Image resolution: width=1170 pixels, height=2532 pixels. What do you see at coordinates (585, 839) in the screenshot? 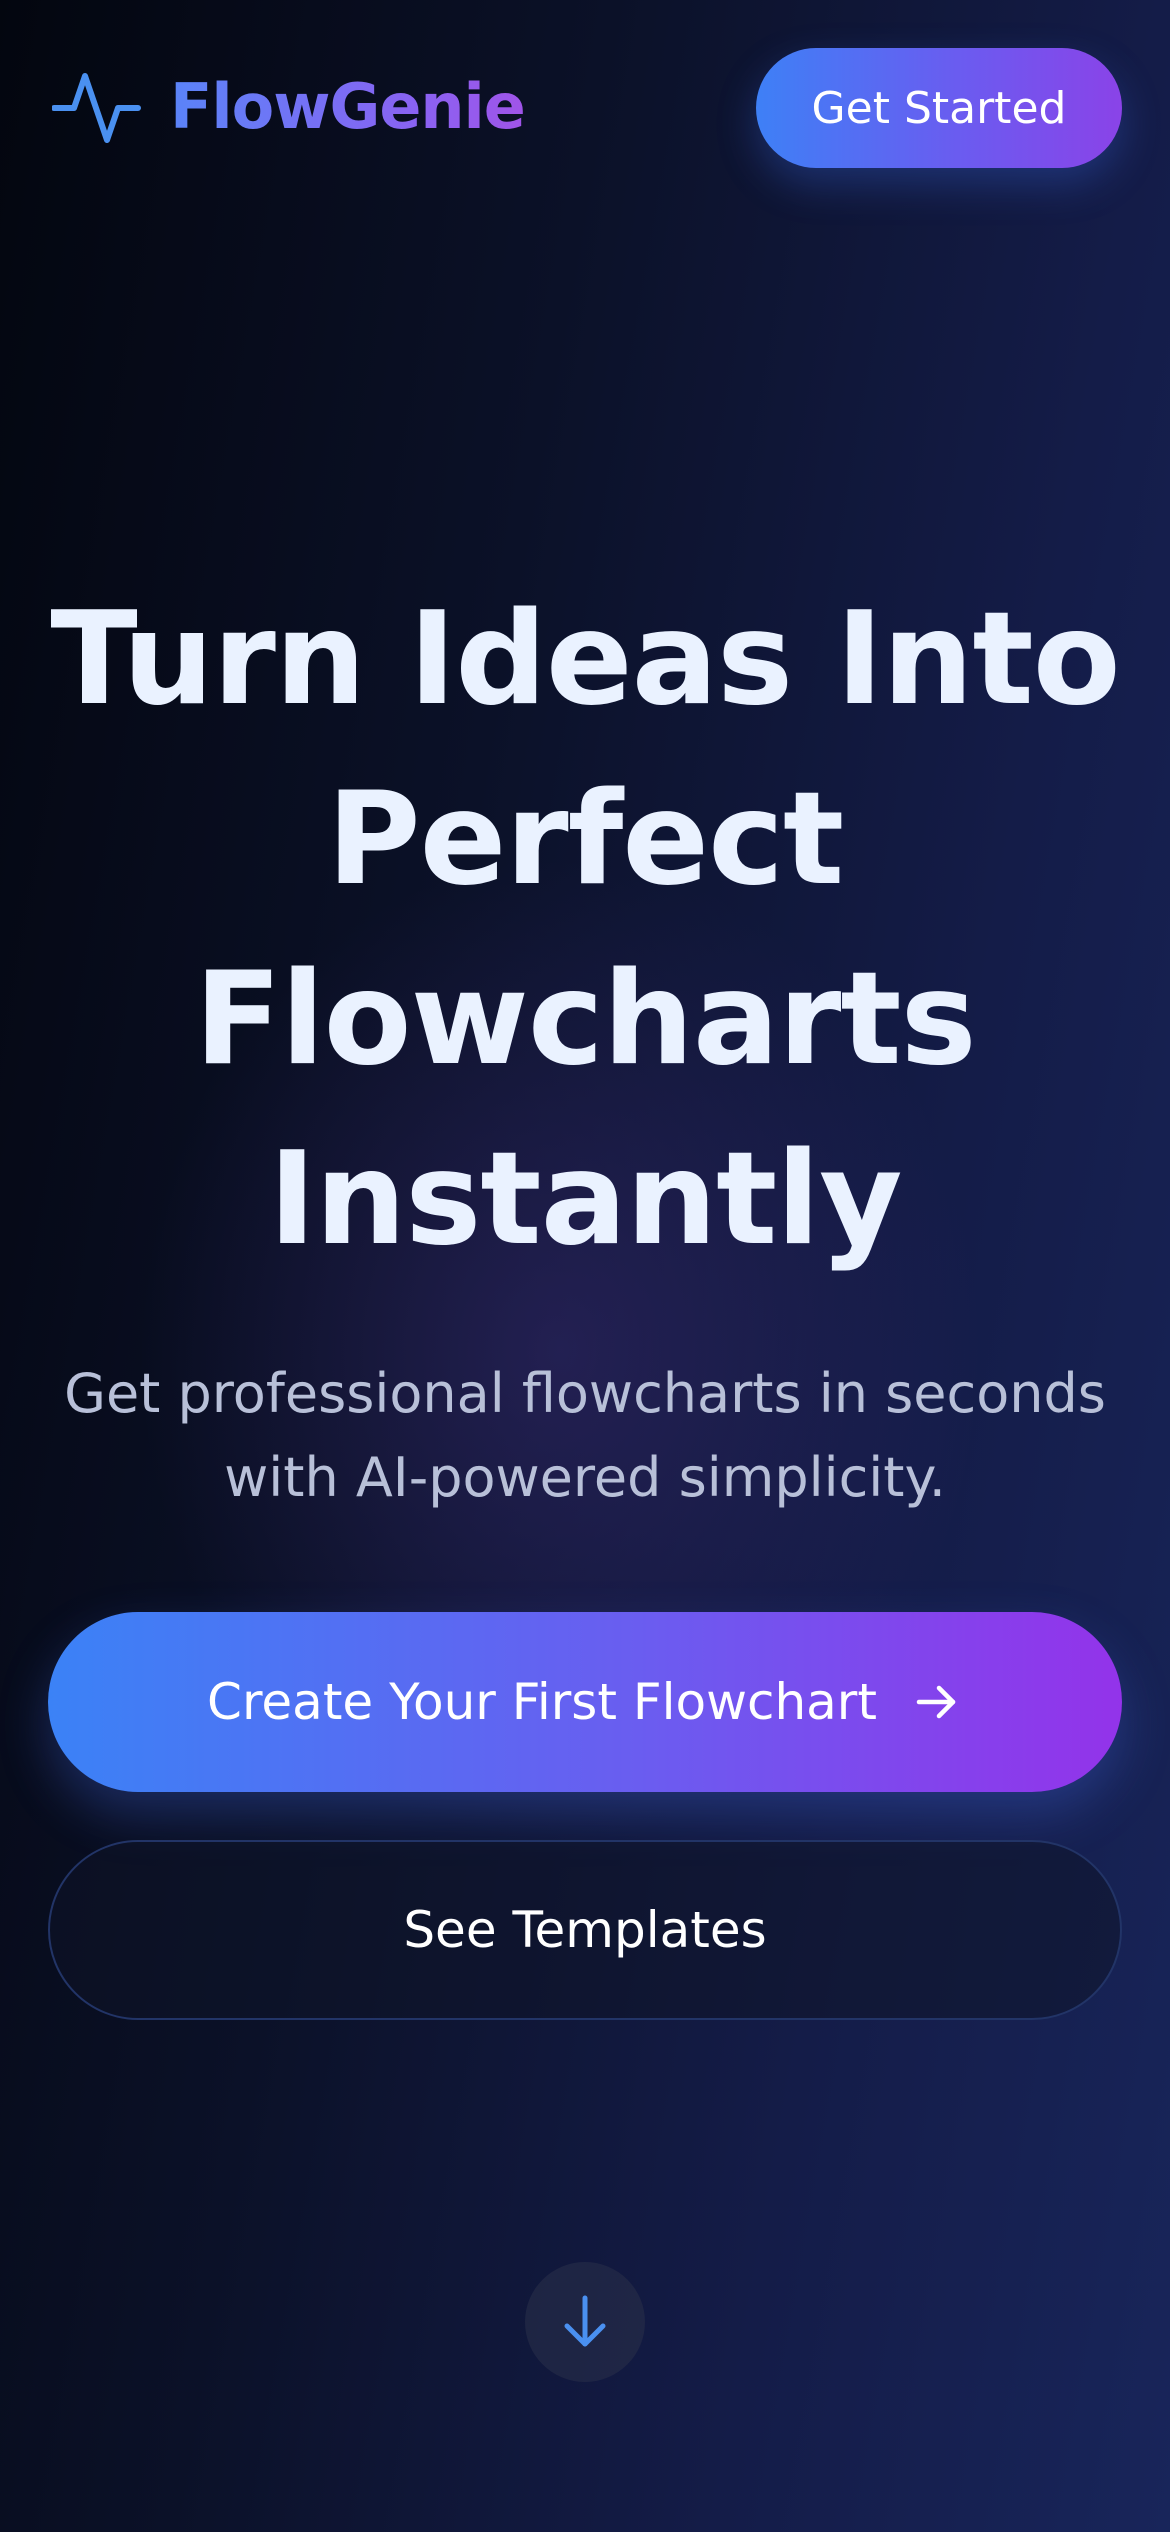
I see `hero-title-line: Perfect` at bounding box center [585, 839].